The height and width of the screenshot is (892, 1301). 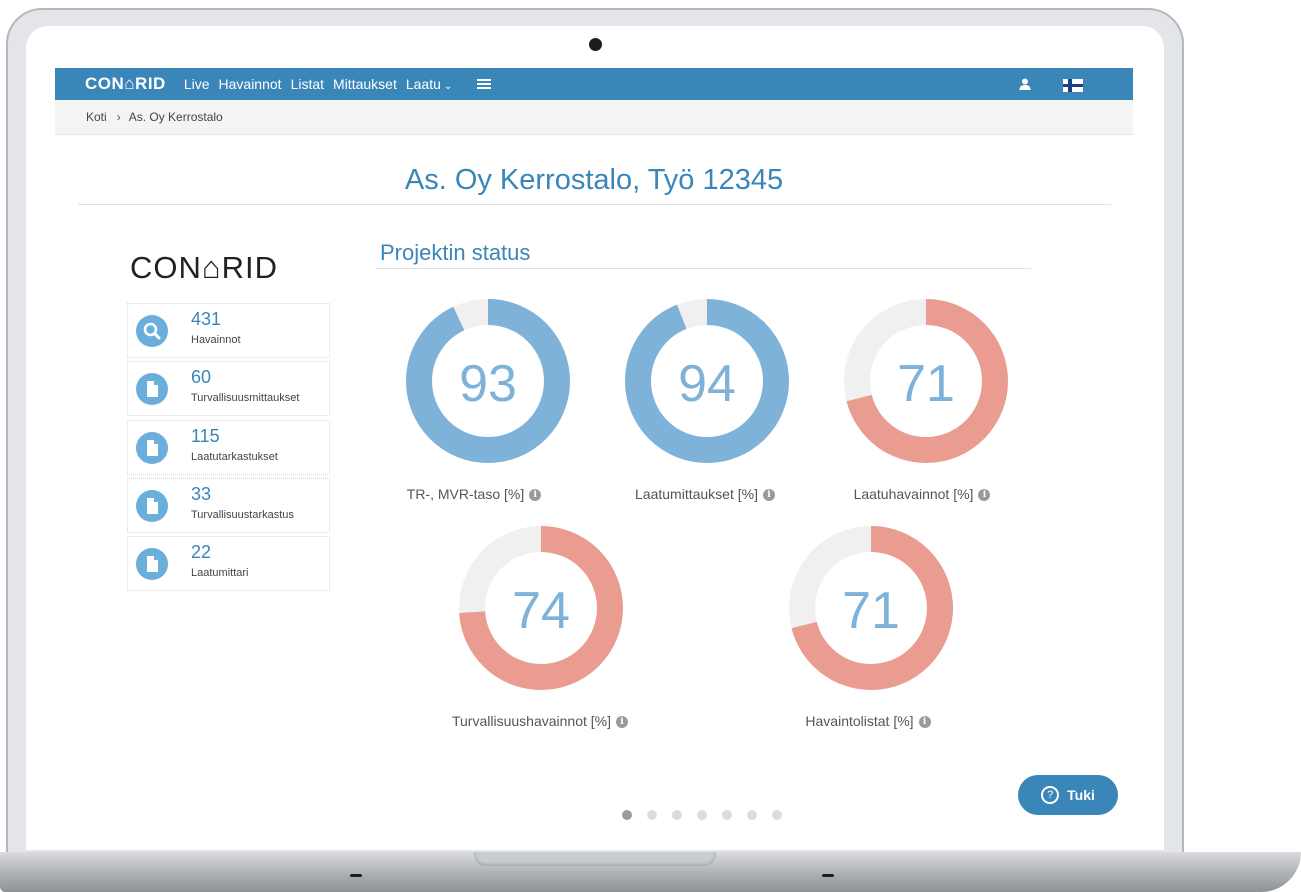 I want to click on gauge-value: 74, so click(x=541, y=611).